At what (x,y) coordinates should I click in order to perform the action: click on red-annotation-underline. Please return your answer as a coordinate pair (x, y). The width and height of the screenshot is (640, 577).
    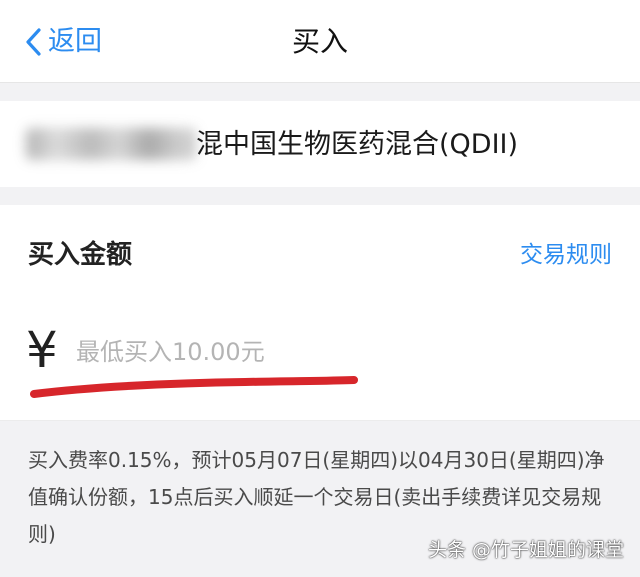
    Looking at the image, I should click on (194, 387).